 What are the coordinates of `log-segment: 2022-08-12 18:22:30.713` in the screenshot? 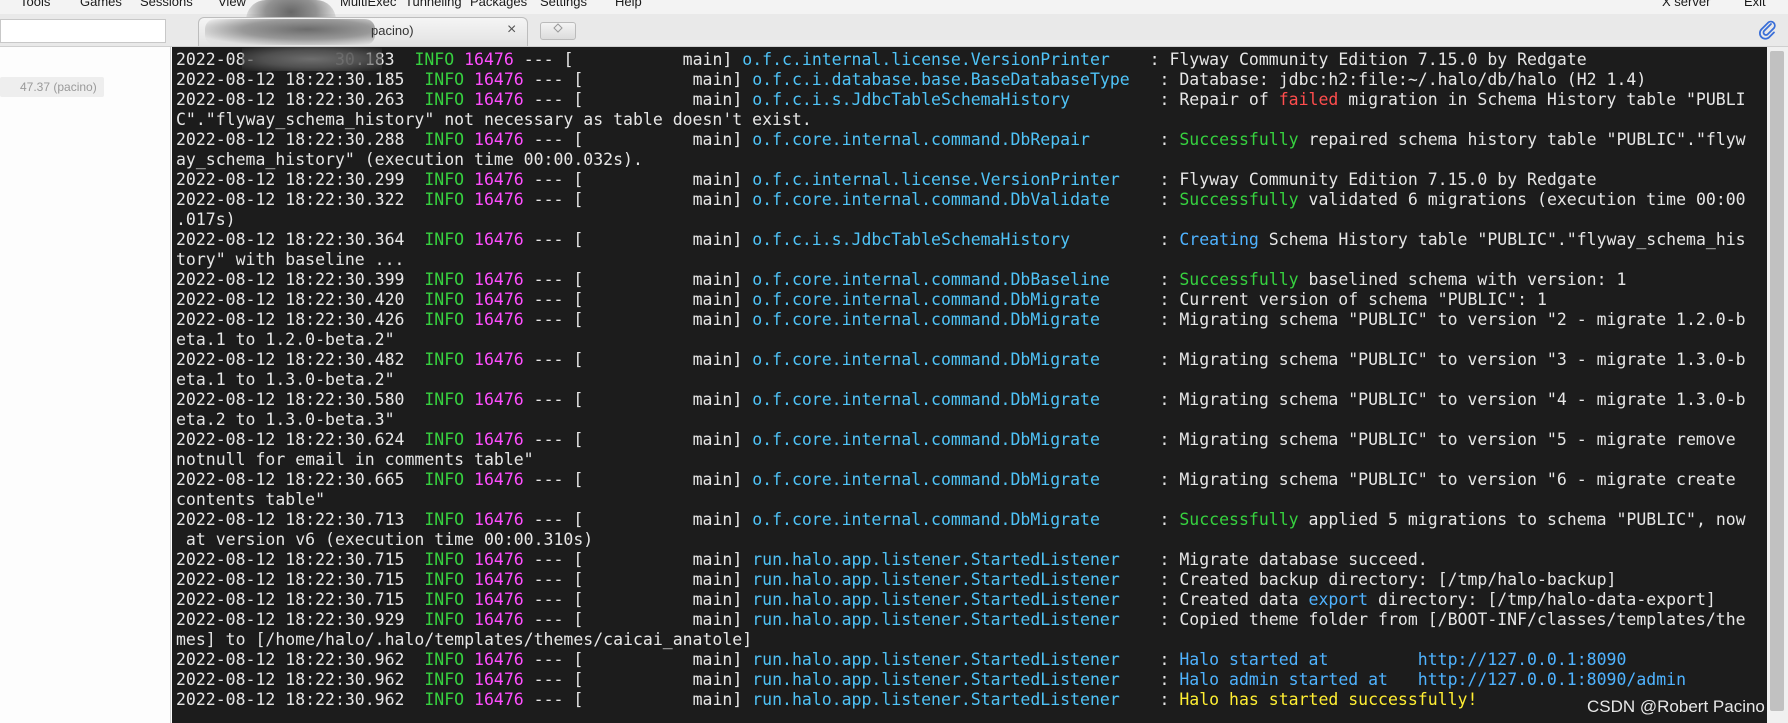 It's located at (300, 519).